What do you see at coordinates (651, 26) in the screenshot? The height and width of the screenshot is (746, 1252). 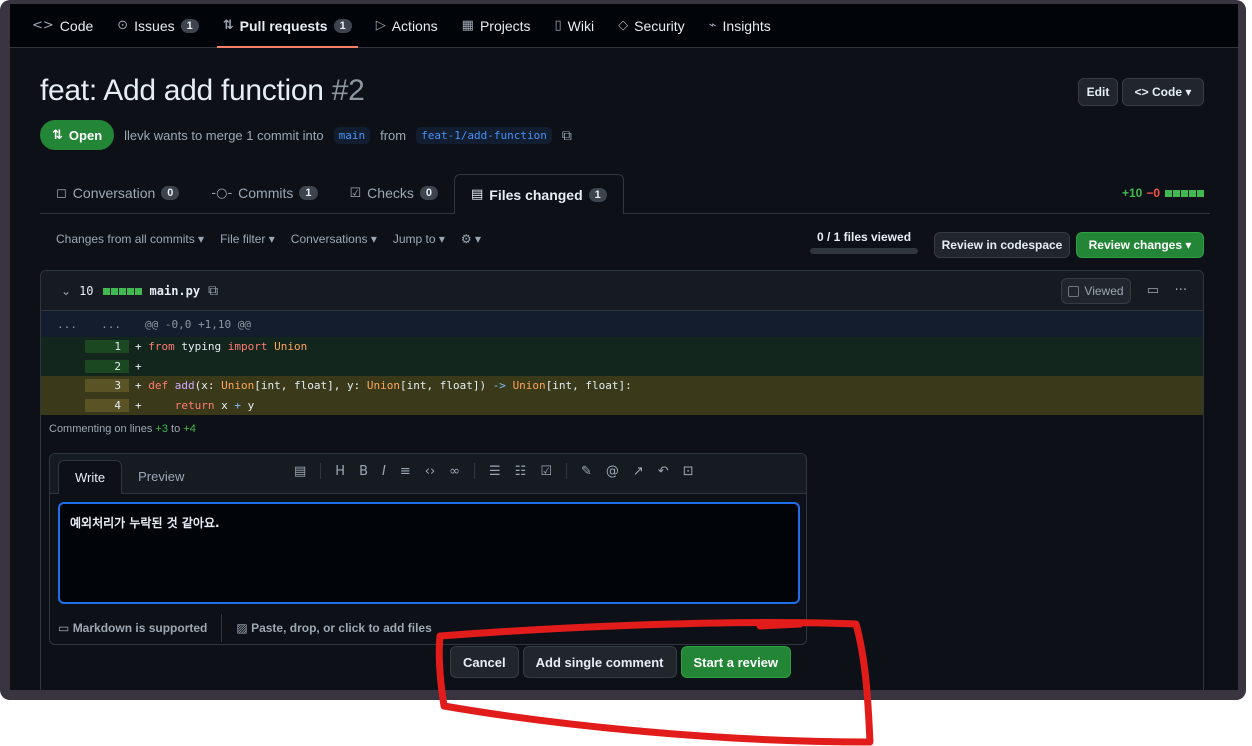 I see `nav-security: ◇ Security` at bounding box center [651, 26].